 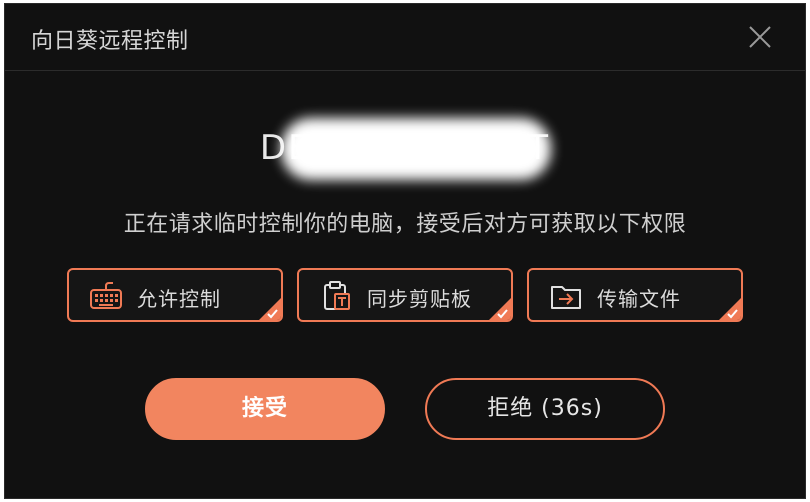 I want to click on permission-sync-clipboard: 同步剪贴板, so click(x=405, y=295).